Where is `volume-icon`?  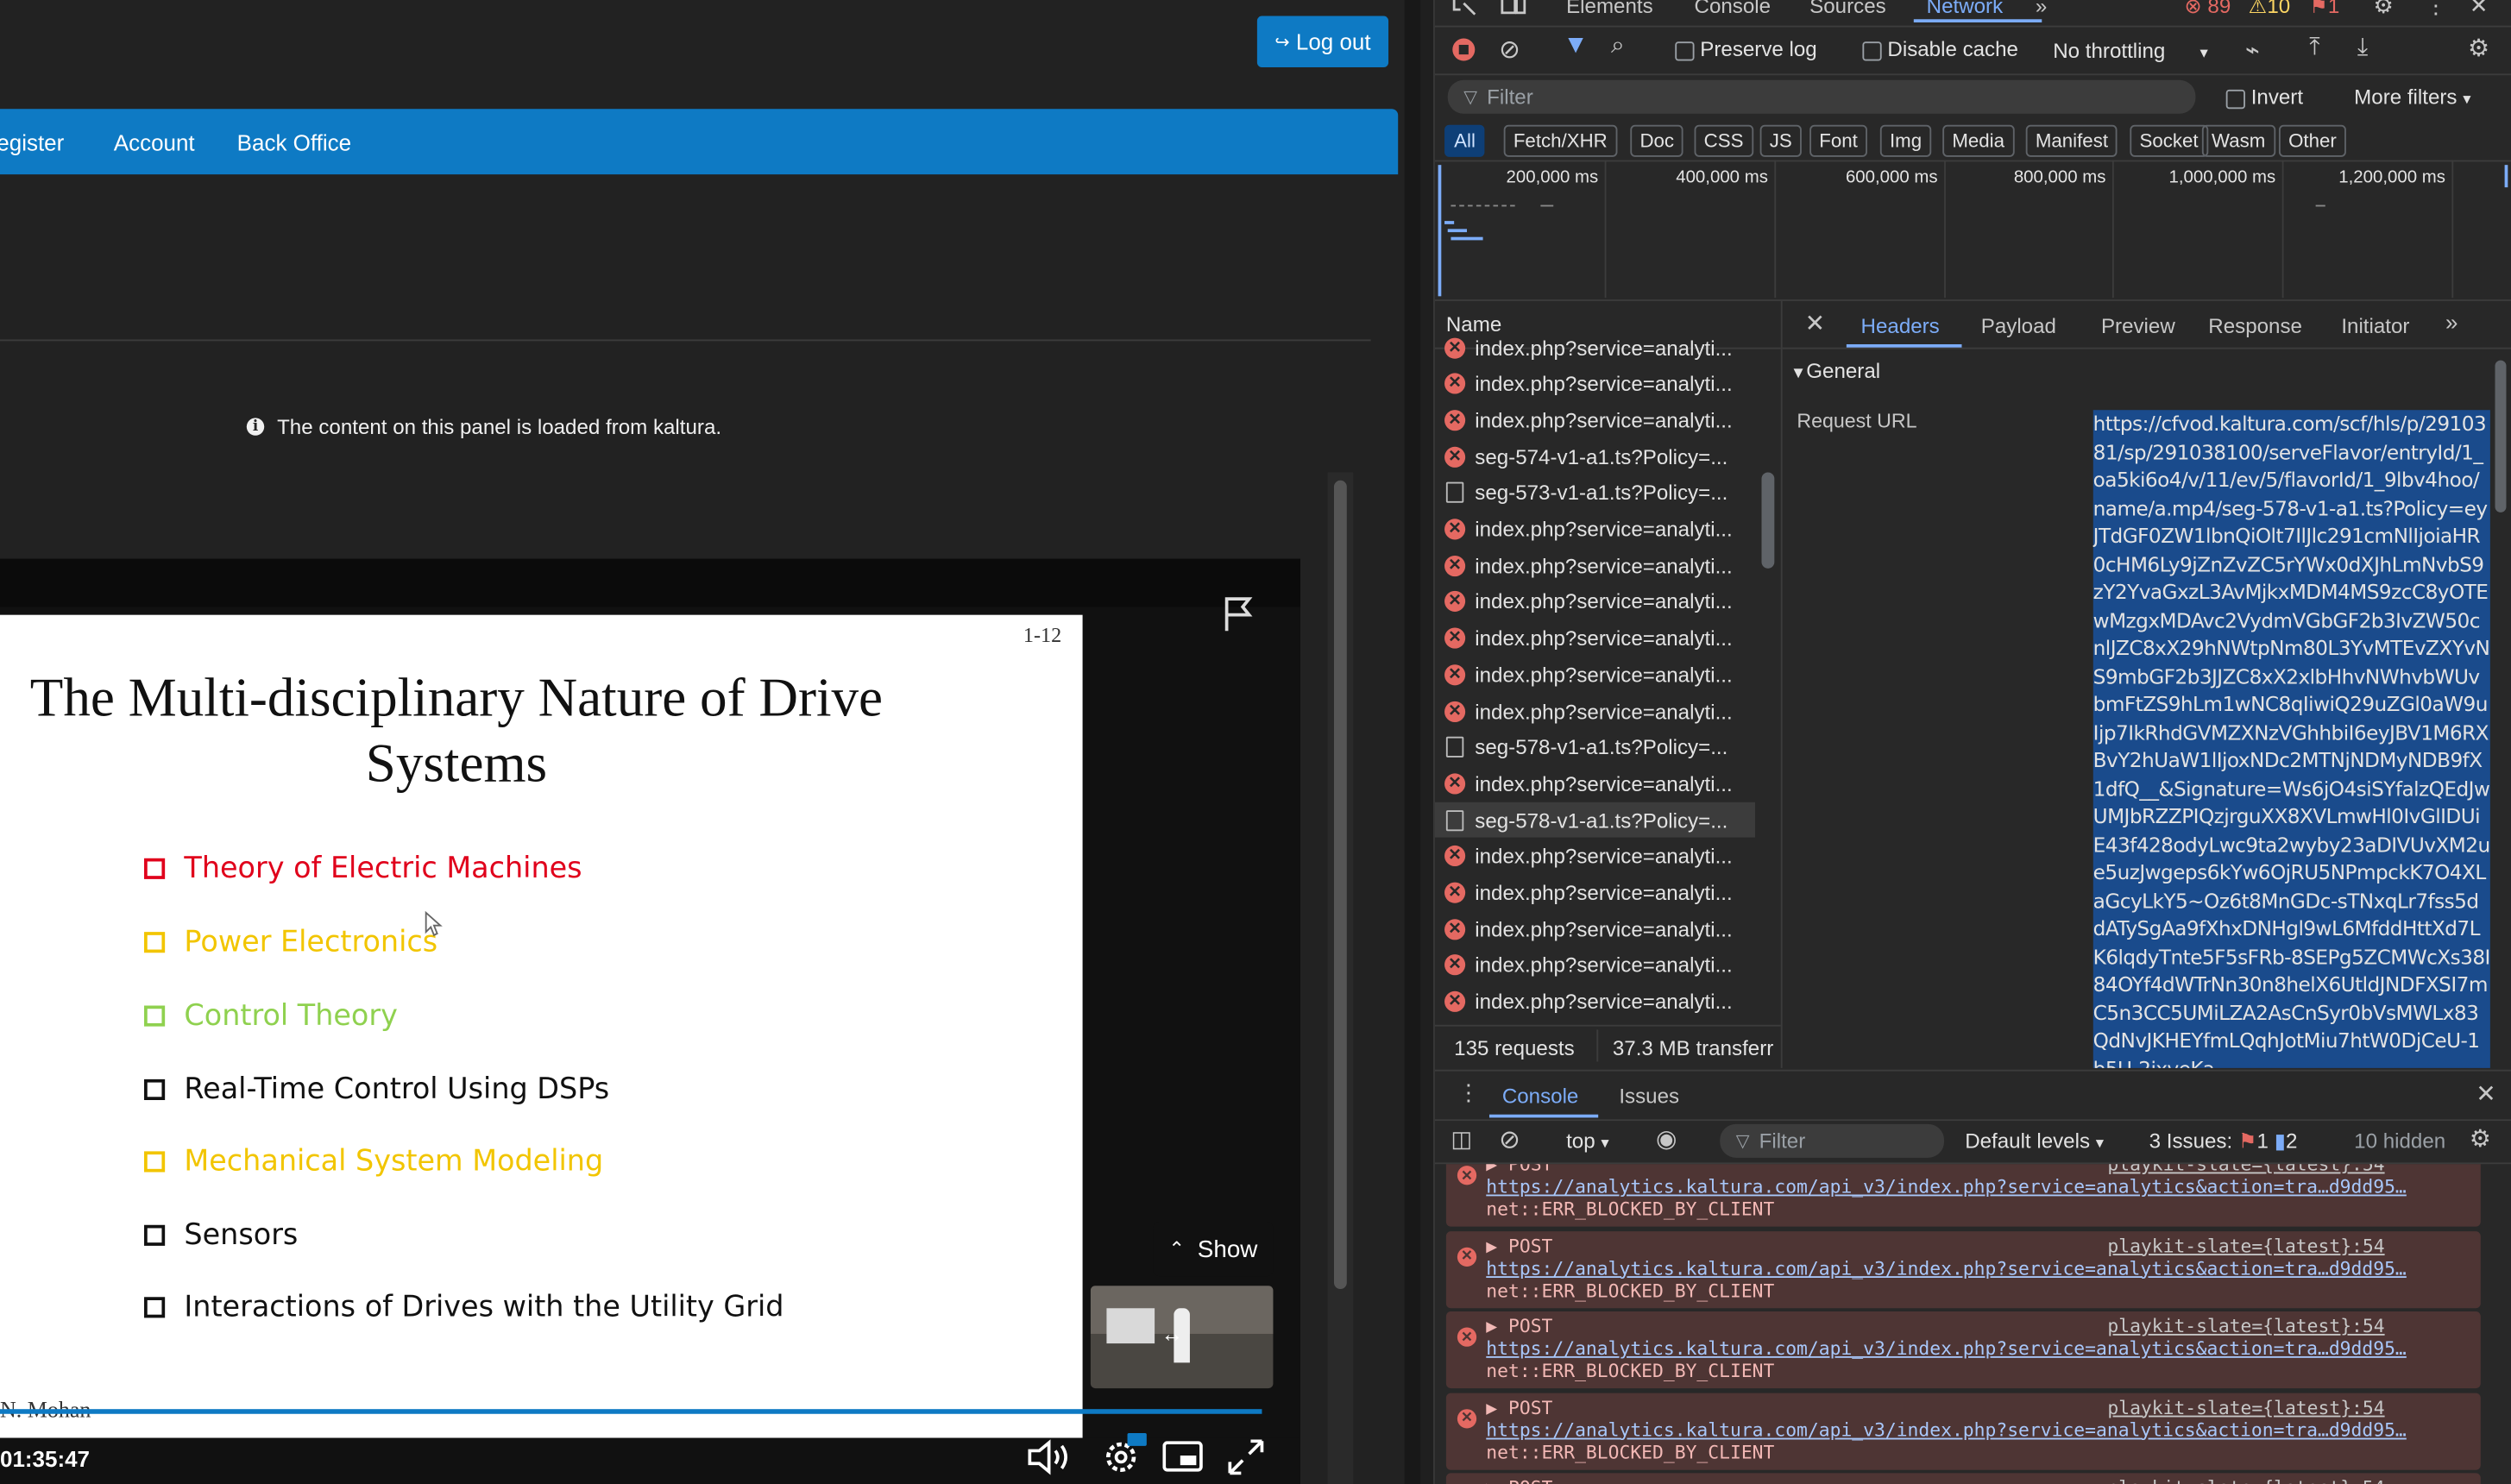
volume-icon is located at coordinates (1052, 1457).